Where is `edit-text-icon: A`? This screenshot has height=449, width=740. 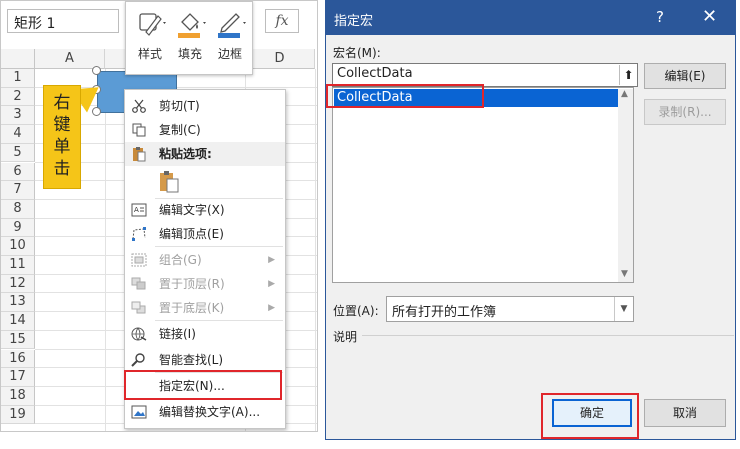
edit-text-icon: A is located at coordinates (139, 210).